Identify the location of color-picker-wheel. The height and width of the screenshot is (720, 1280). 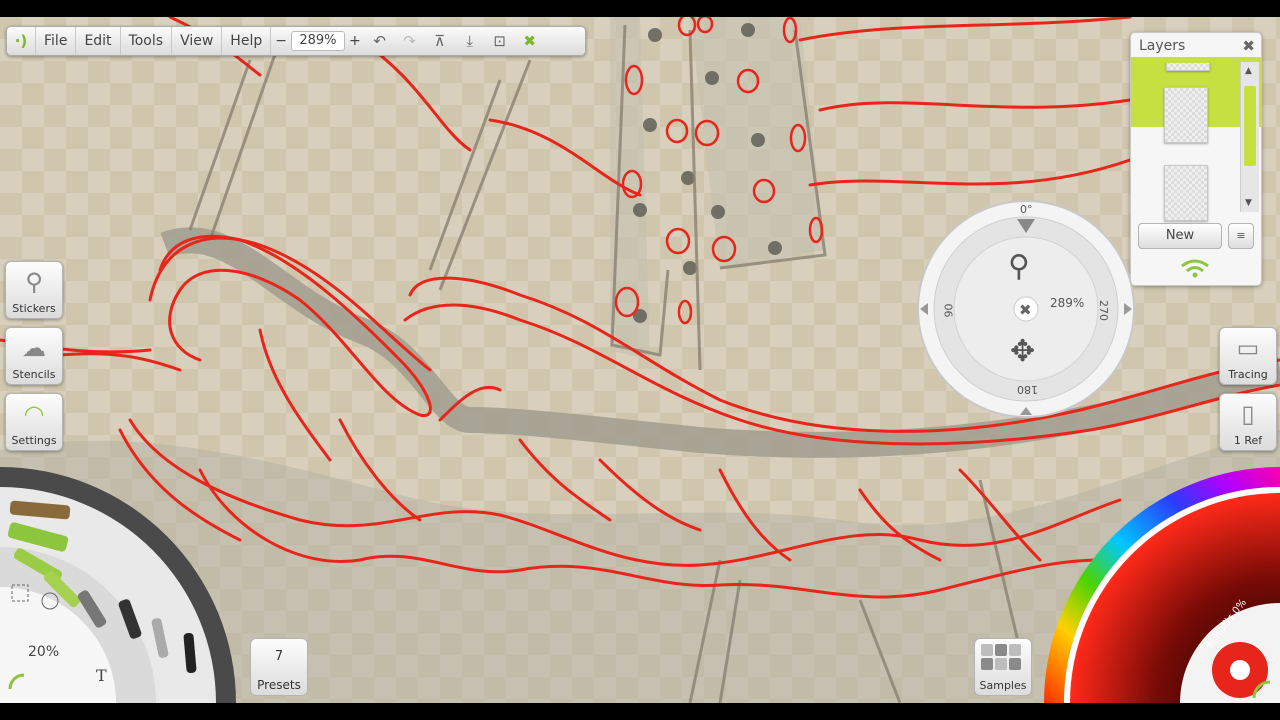
(1160, 581).